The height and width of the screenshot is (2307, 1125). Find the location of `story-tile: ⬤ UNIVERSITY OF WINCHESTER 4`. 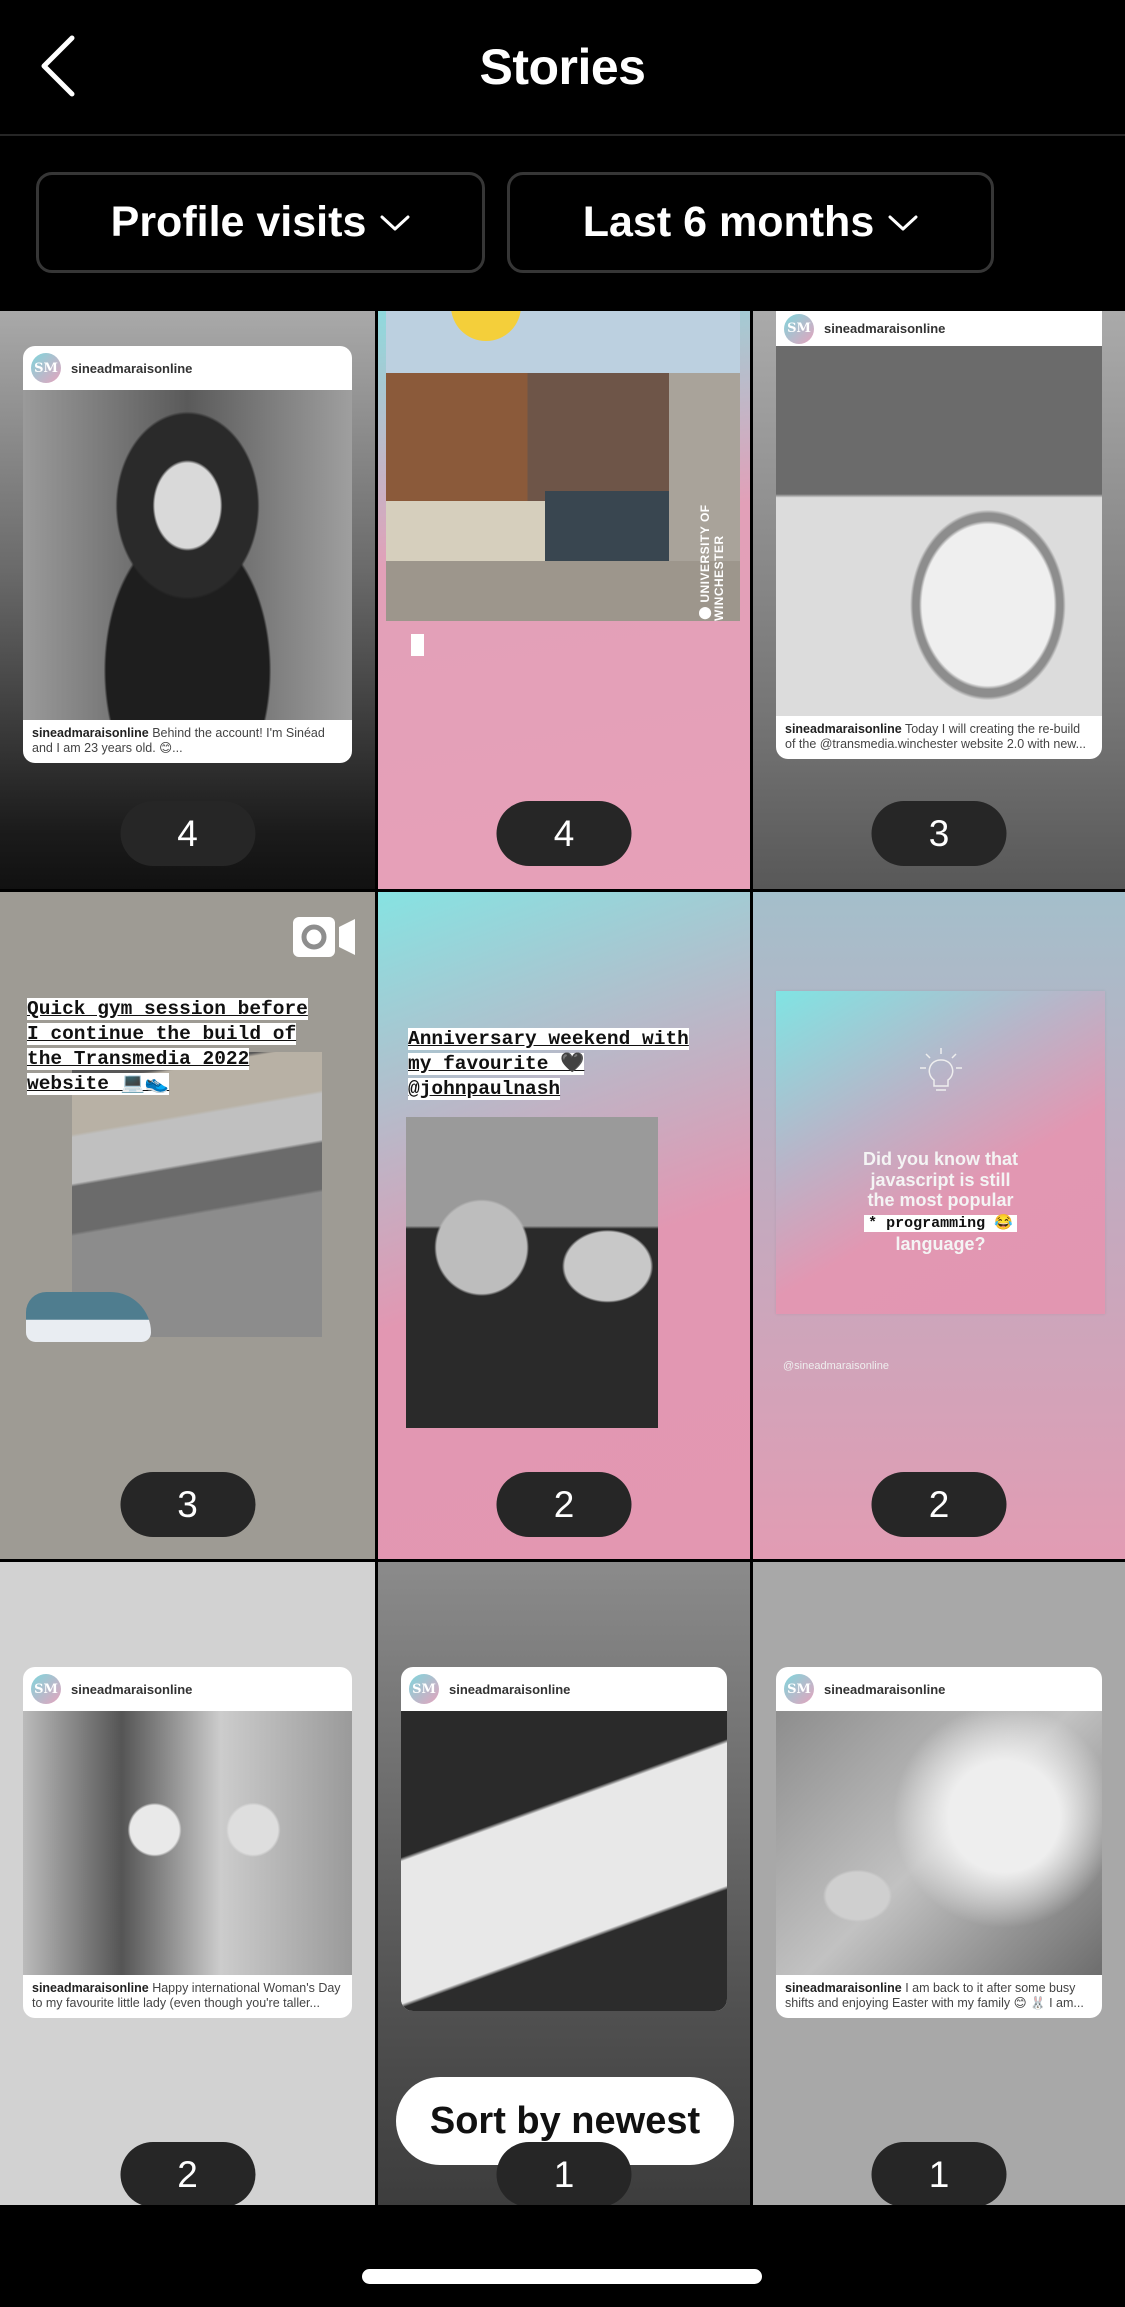

story-tile: ⬤ UNIVERSITY OF WINCHESTER 4 is located at coordinates (564, 600).